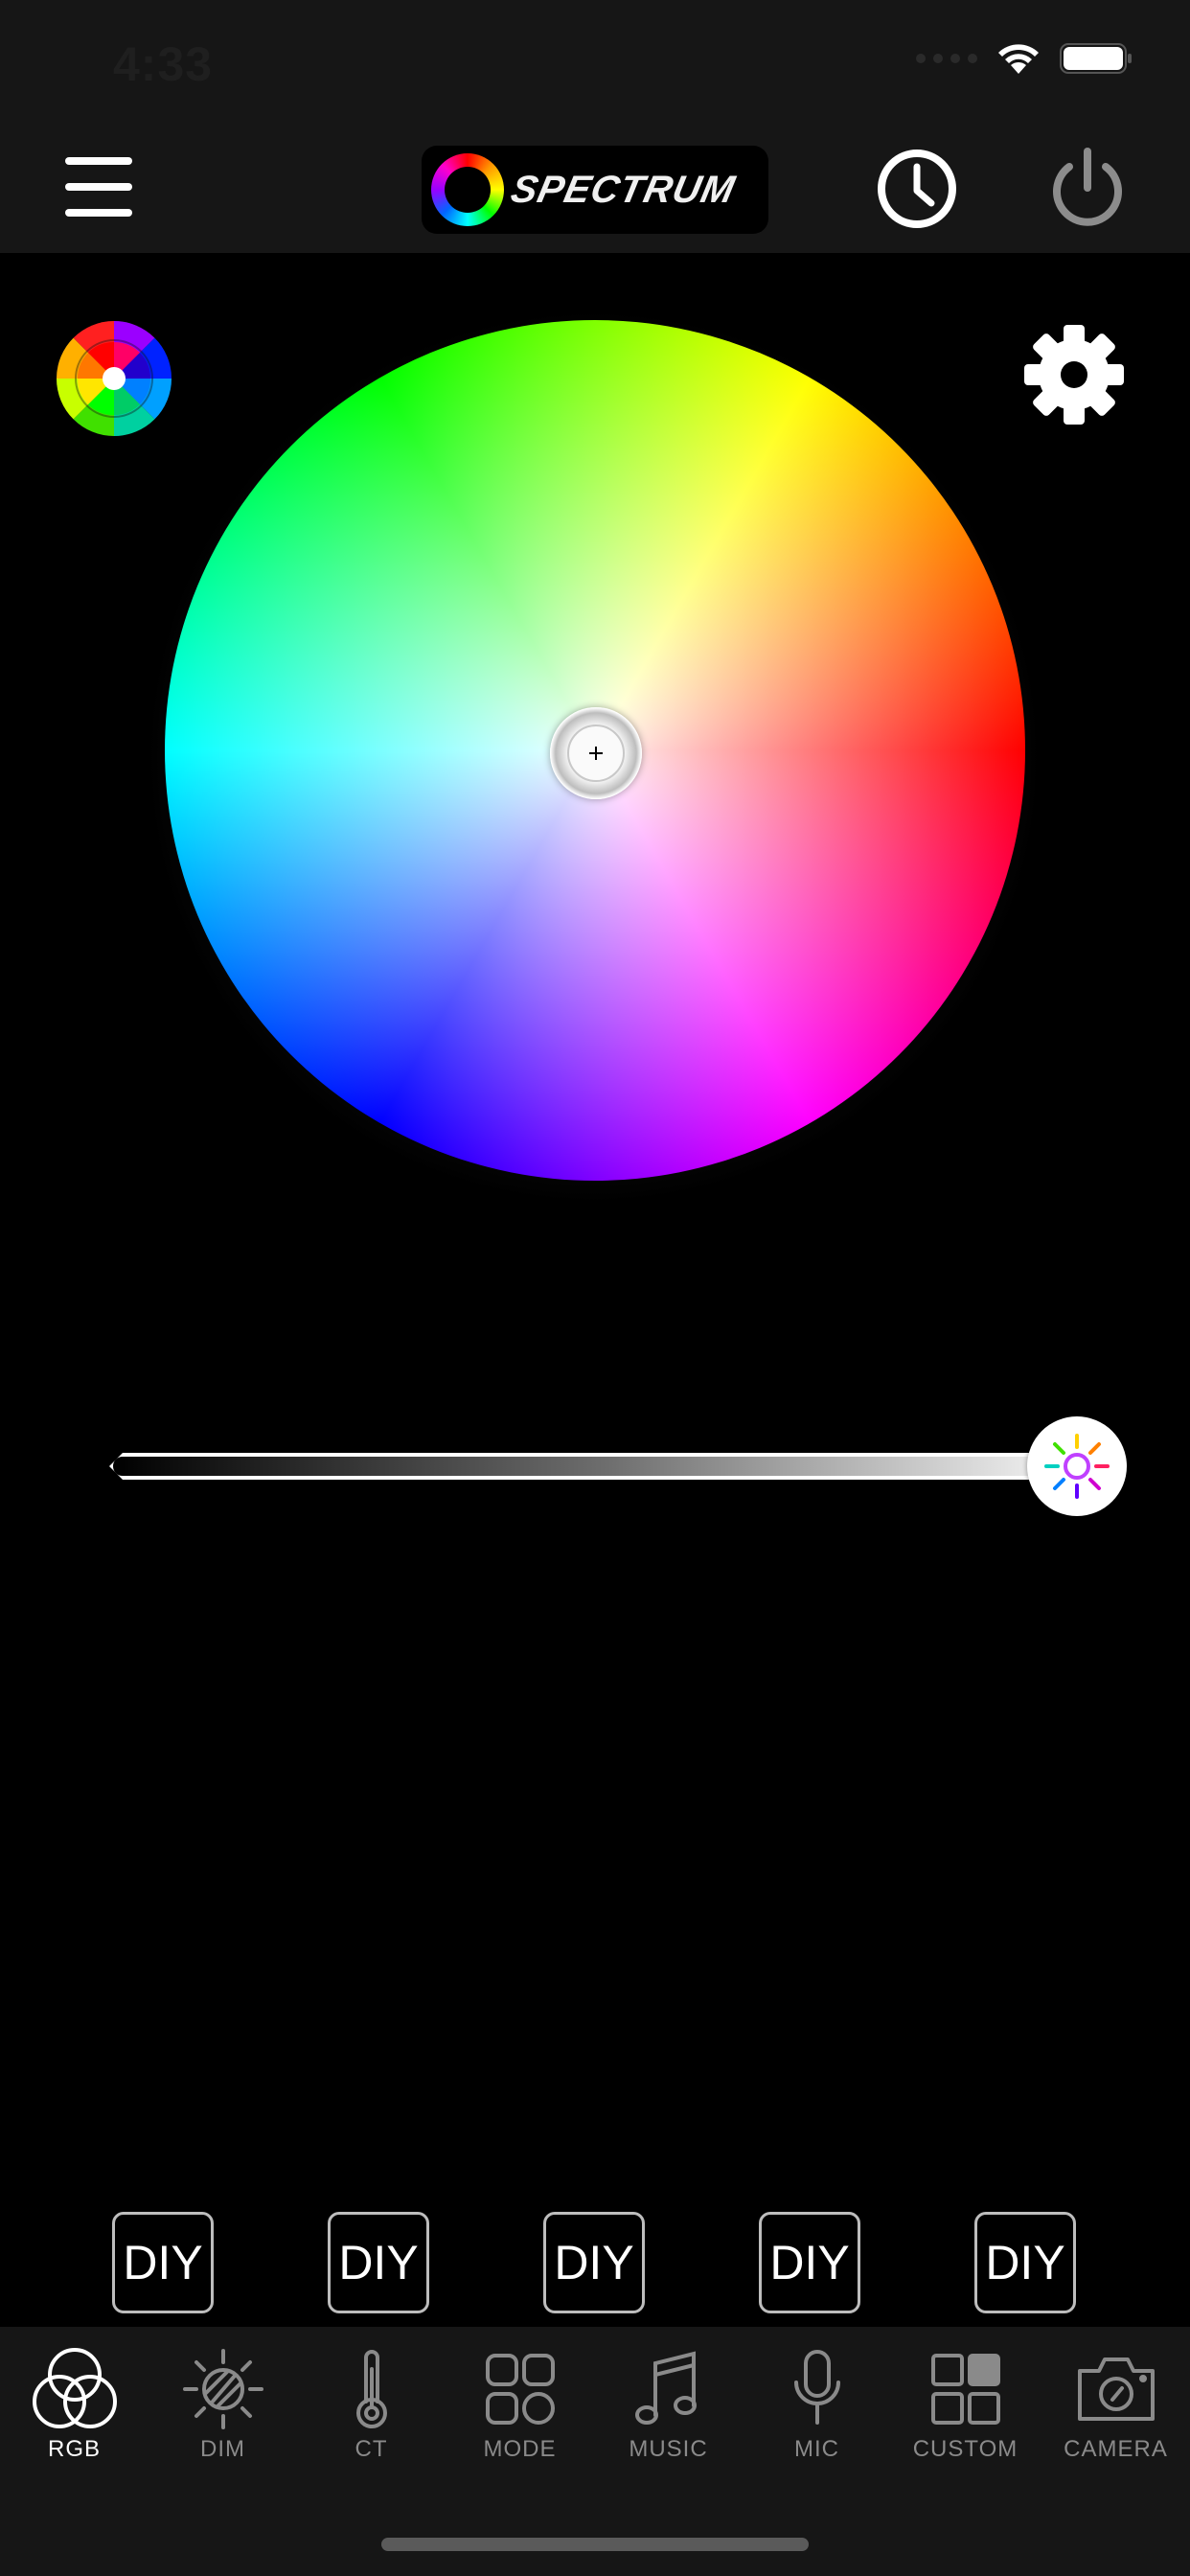  I want to click on gear-icon, so click(1074, 375).